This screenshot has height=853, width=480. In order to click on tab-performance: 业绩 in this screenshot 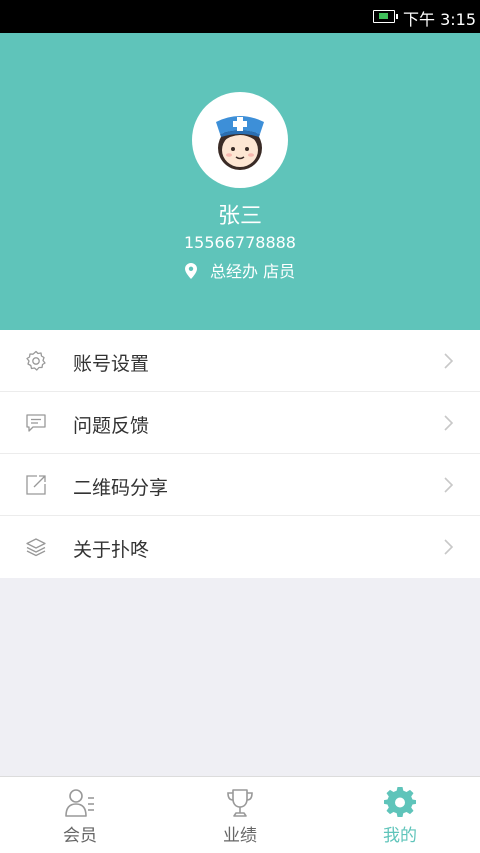, I will do `click(240, 815)`.